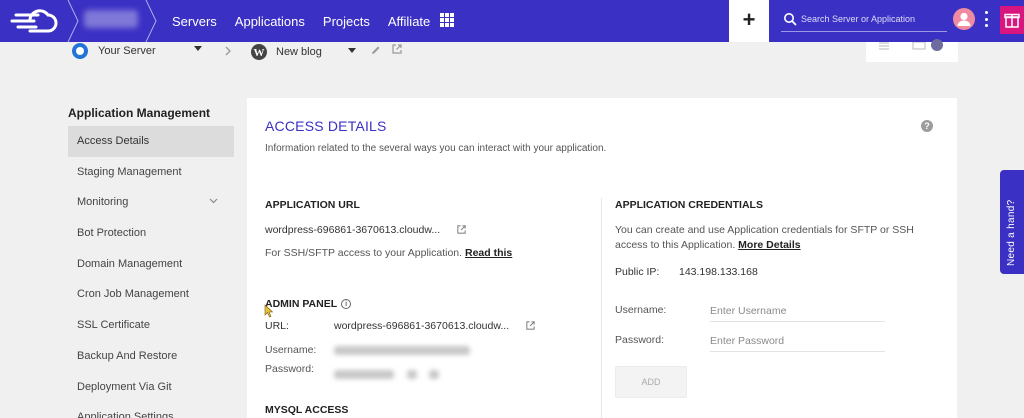 Image resolution: width=1024 pixels, height=418 pixels. Describe the element at coordinates (151, 172) in the screenshot. I see `sidebar-item-staging-management: Staging Management` at that location.